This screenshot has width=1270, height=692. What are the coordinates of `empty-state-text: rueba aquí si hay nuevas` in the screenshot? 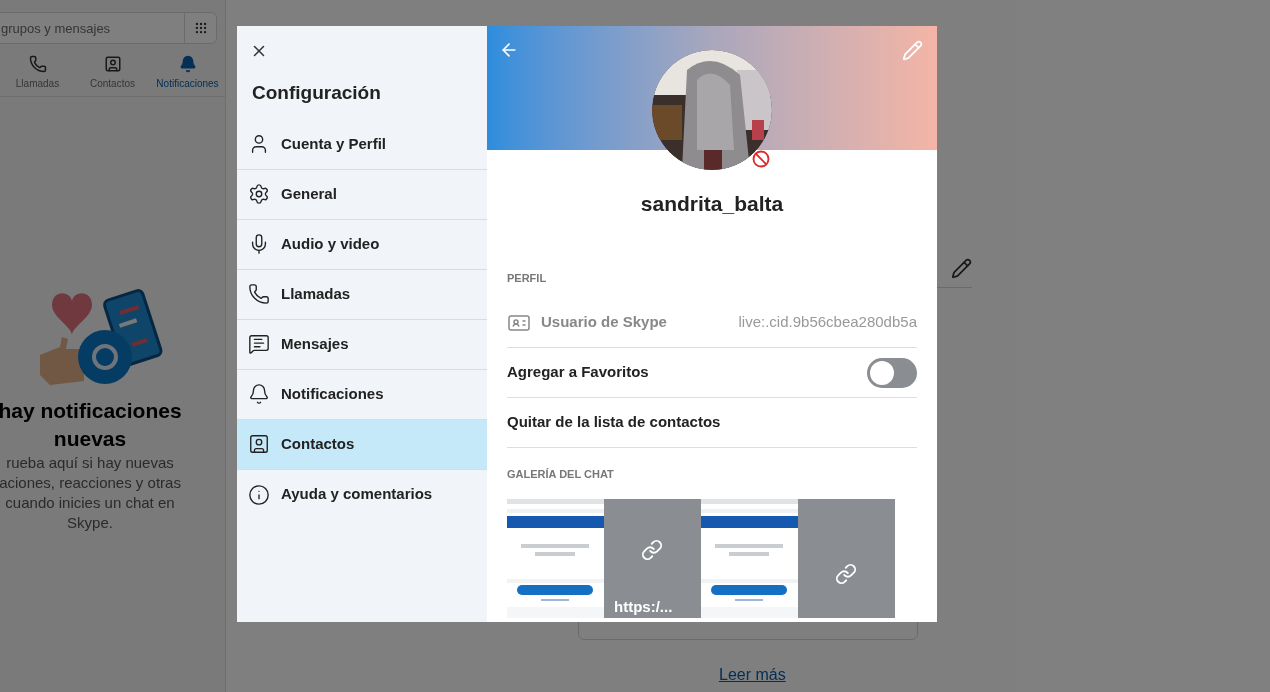 It's located at (90, 463).